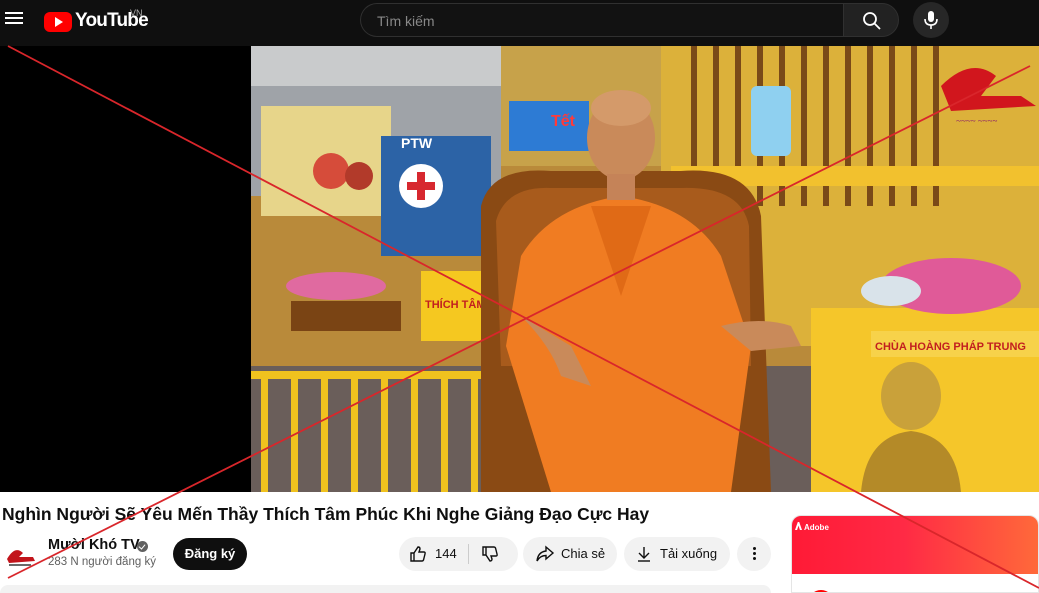 The width and height of the screenshot is (1039, 593). What do you see at coordinates (689, 553) in the screenshot?
I see `download-label: Tải xuống` at bounding box center [689, 553].